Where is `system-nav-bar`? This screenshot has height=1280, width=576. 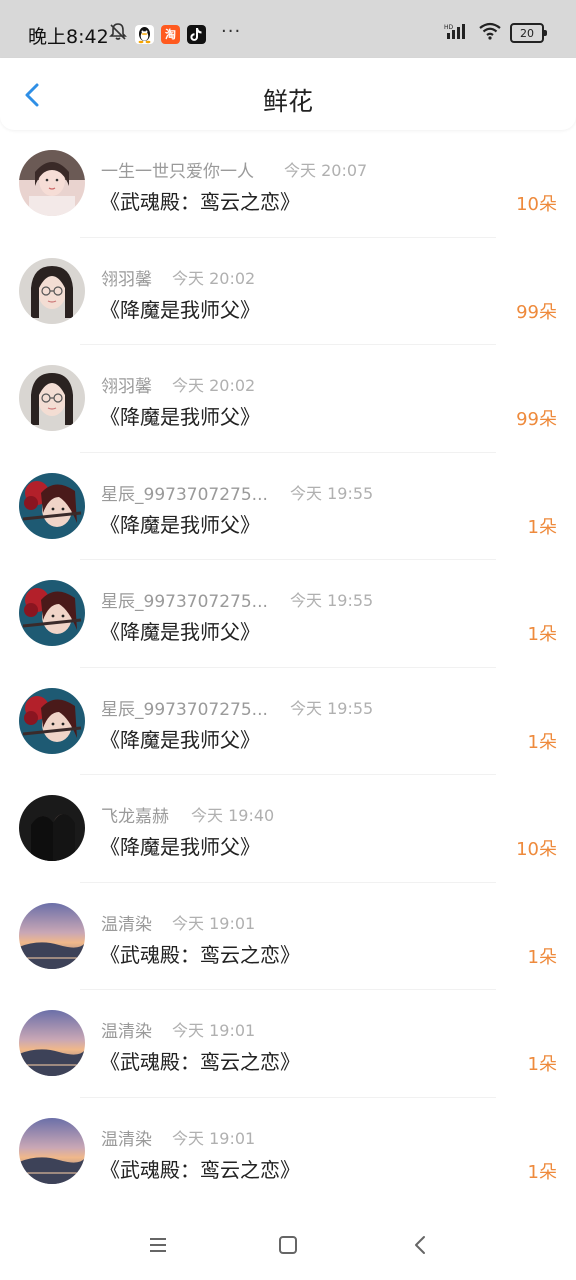
system-nav-bar is located at coordinates (288, 1245).